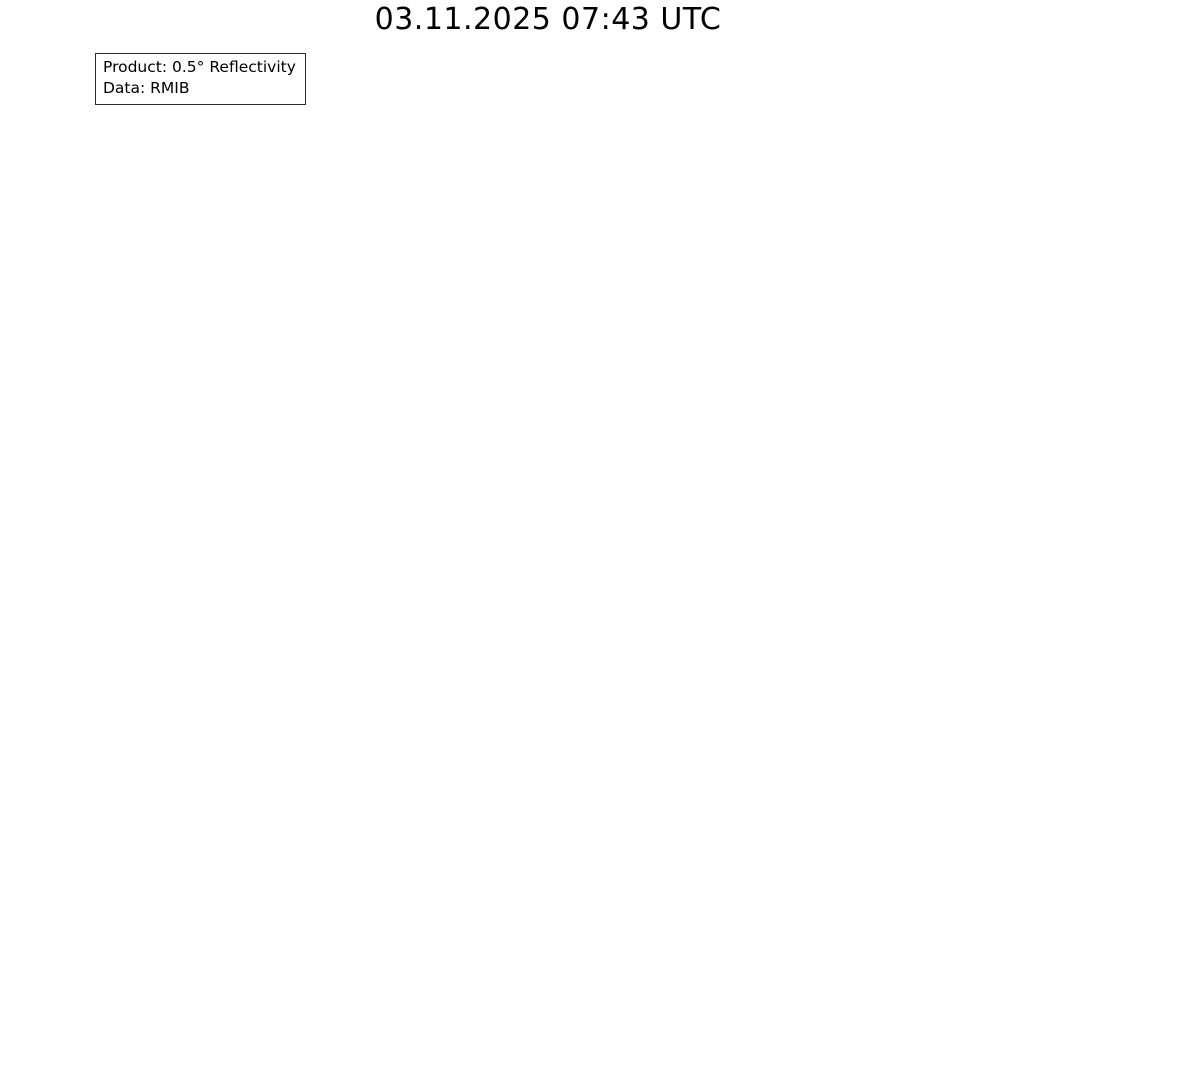  I want to click on data-source-line: Data: RMIB, so click(146, 88).